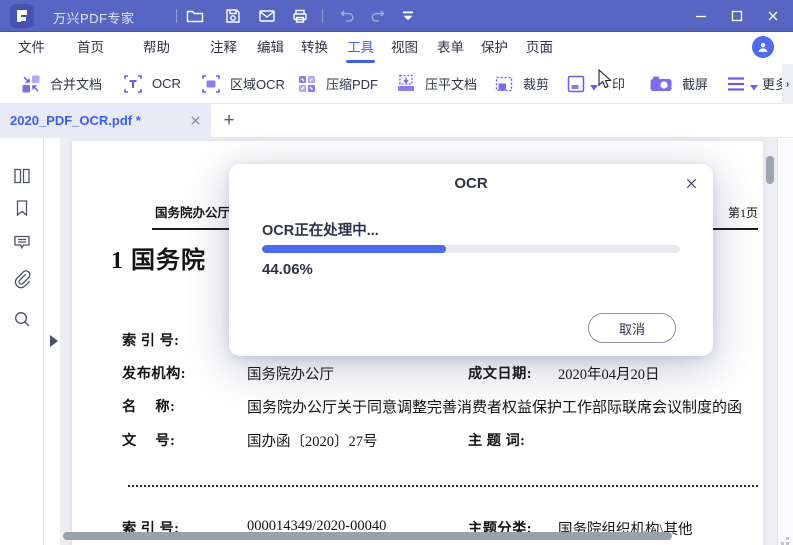 Image resolution: width=793 pixels, height=545 pixels. What do you see at coordinates (417, 440) in the screenshot?
I see `doc-info-row: 文 号: 国办函〔2020〕27号 主 题 词:` at bounding box center [417, 440].